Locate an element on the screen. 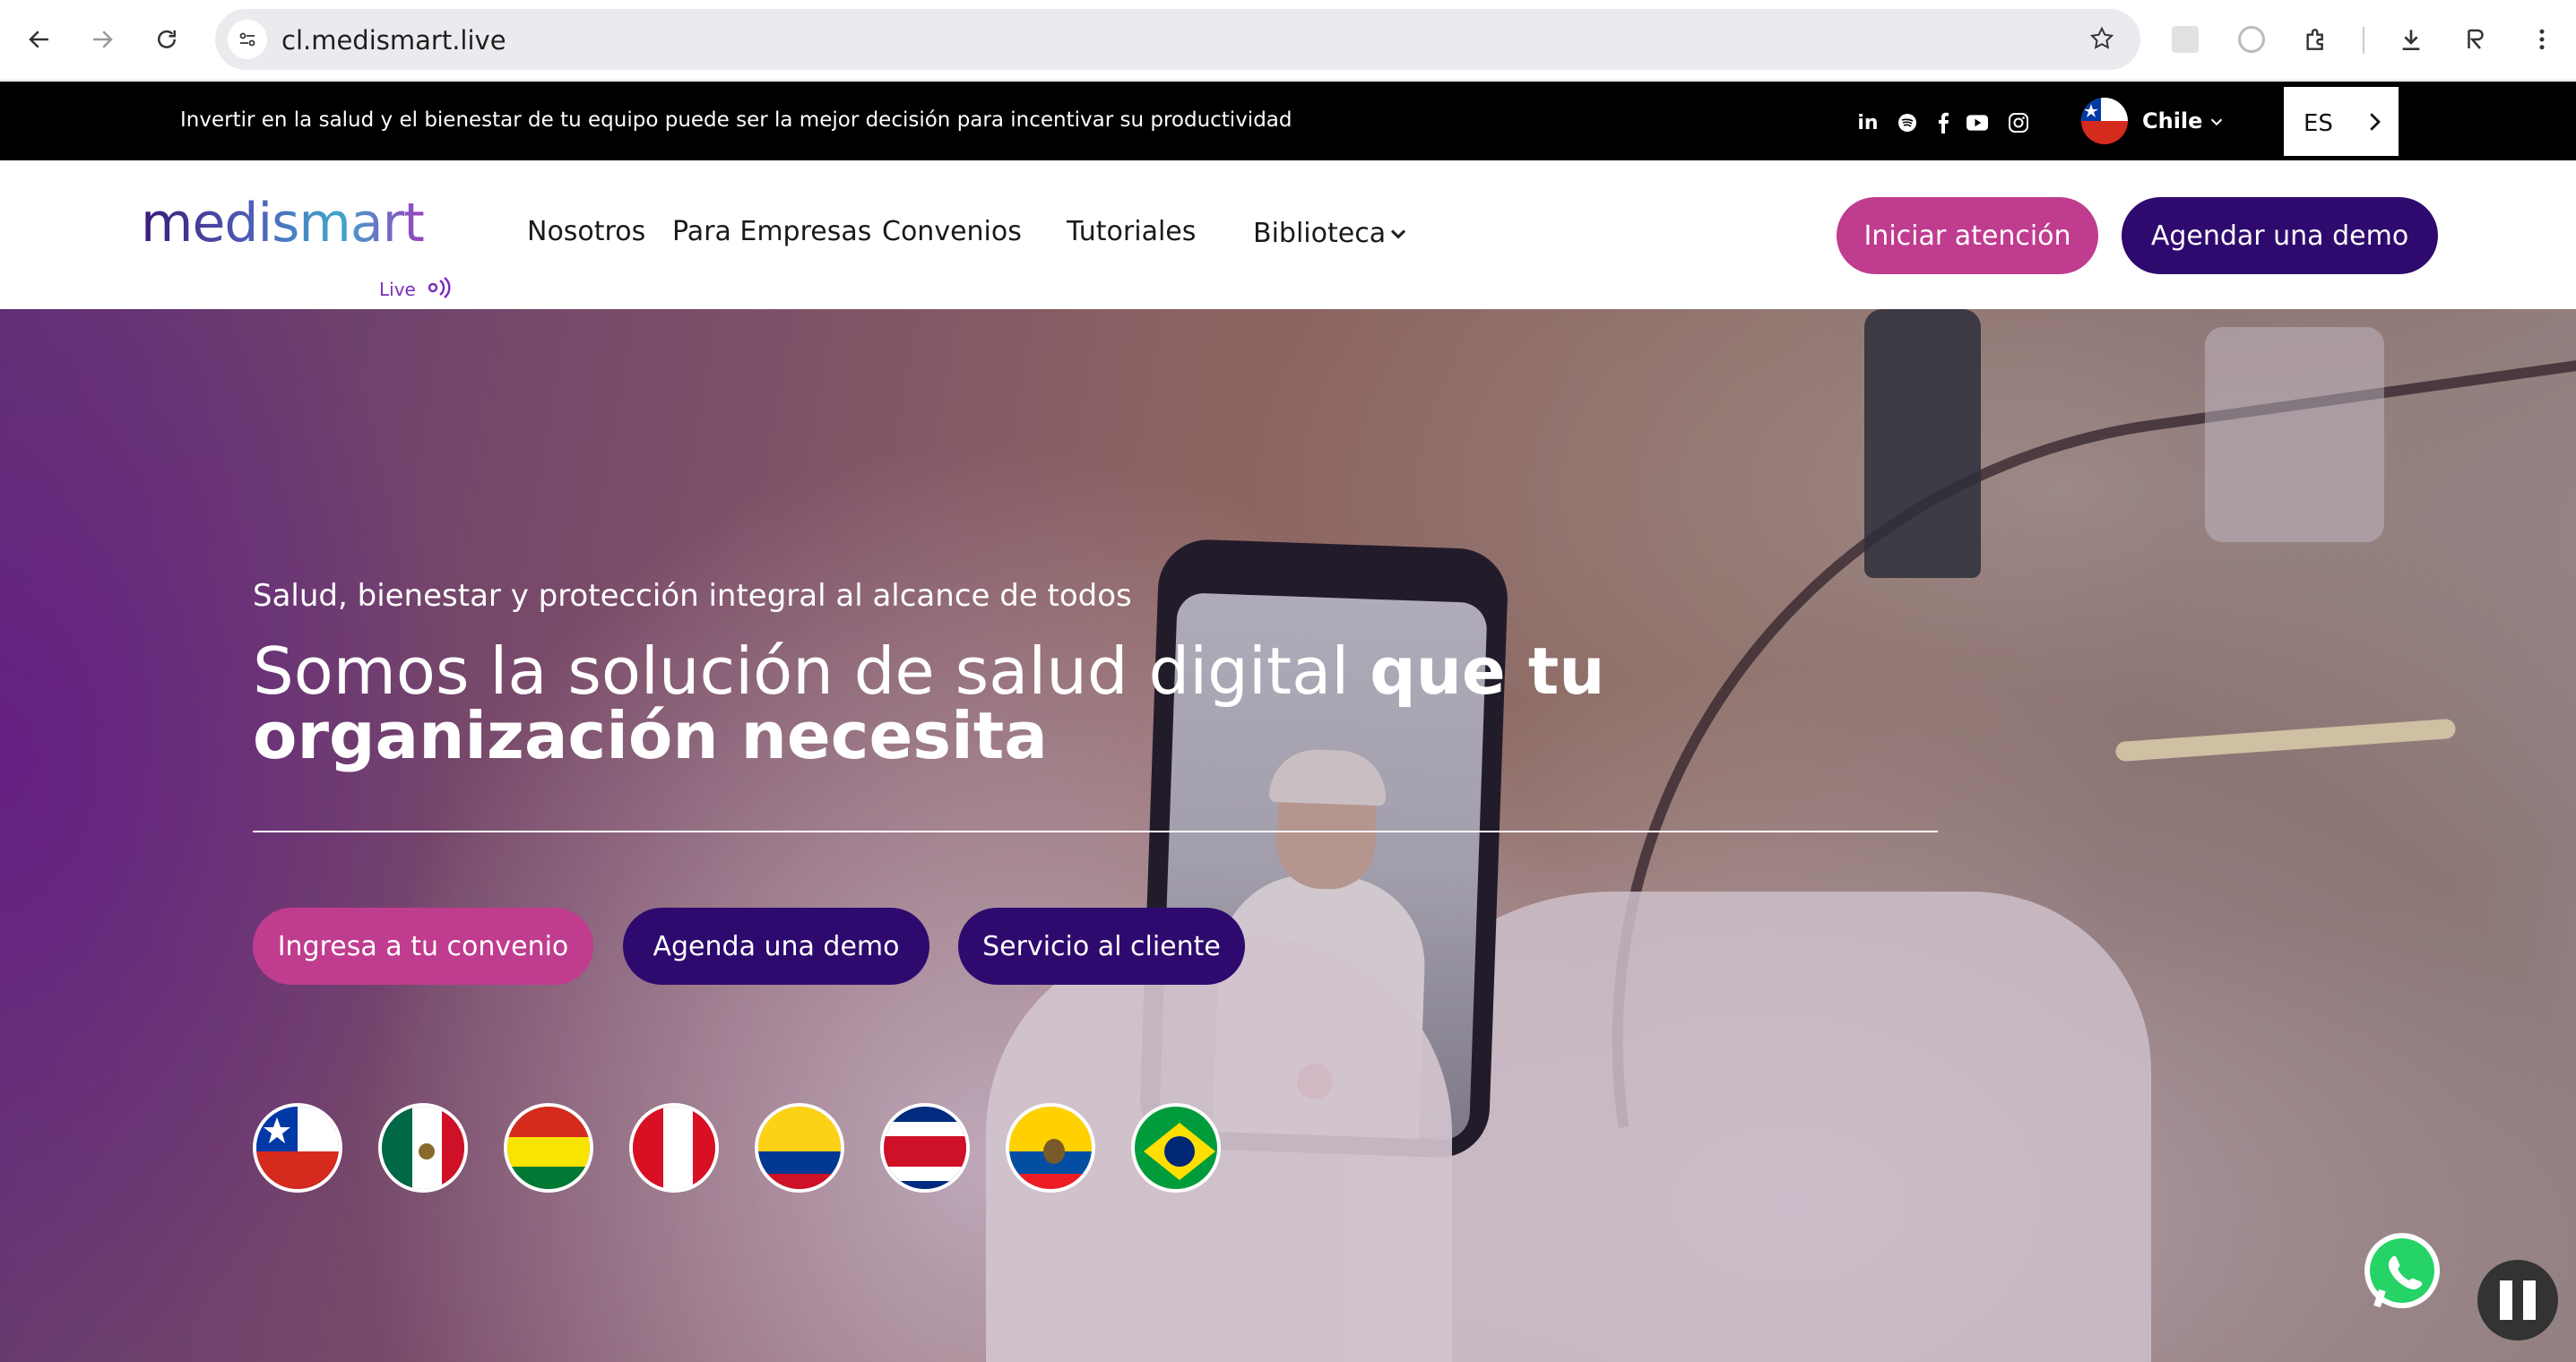 The width and height of the screenshot is (2576, 1362). costa-rica-flag-icon is located at coordinates (925, 1148).